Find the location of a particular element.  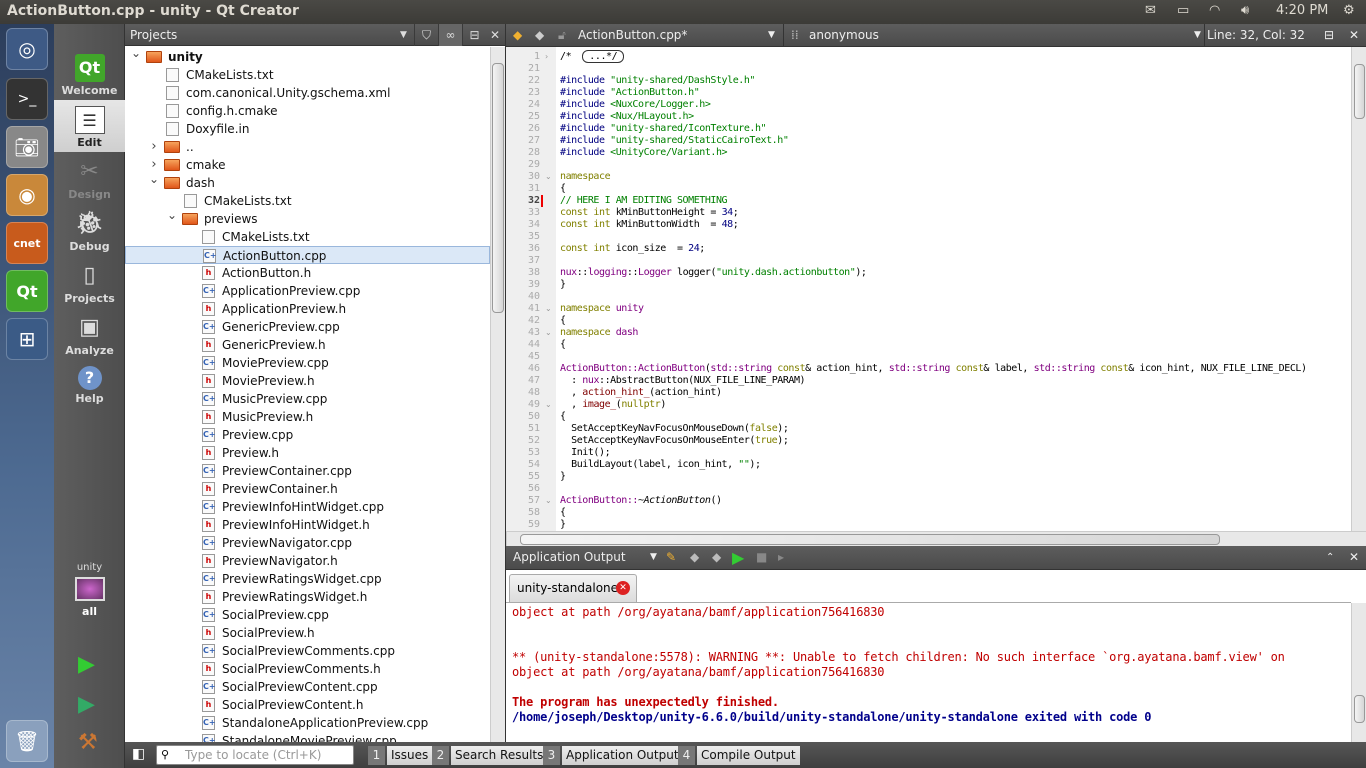

mode-analyze: ▣ Analyze is located at coordinates (89, 334).